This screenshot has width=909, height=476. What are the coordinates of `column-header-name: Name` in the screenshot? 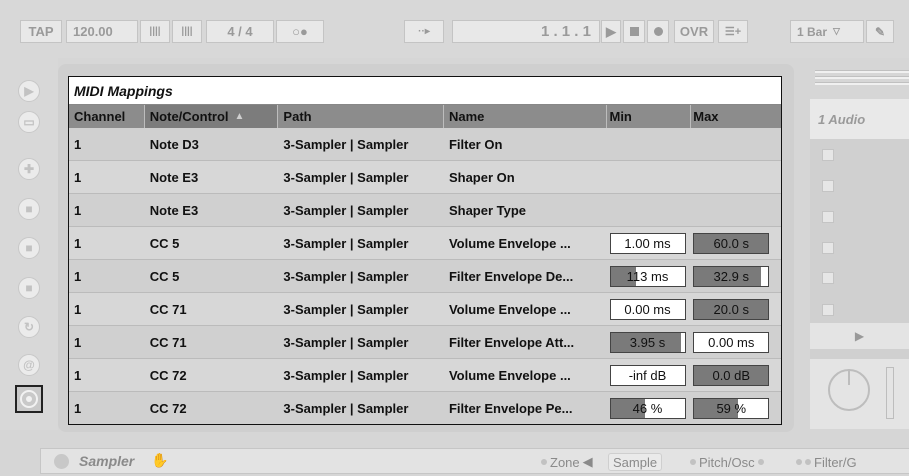 It's located at (526, 116).